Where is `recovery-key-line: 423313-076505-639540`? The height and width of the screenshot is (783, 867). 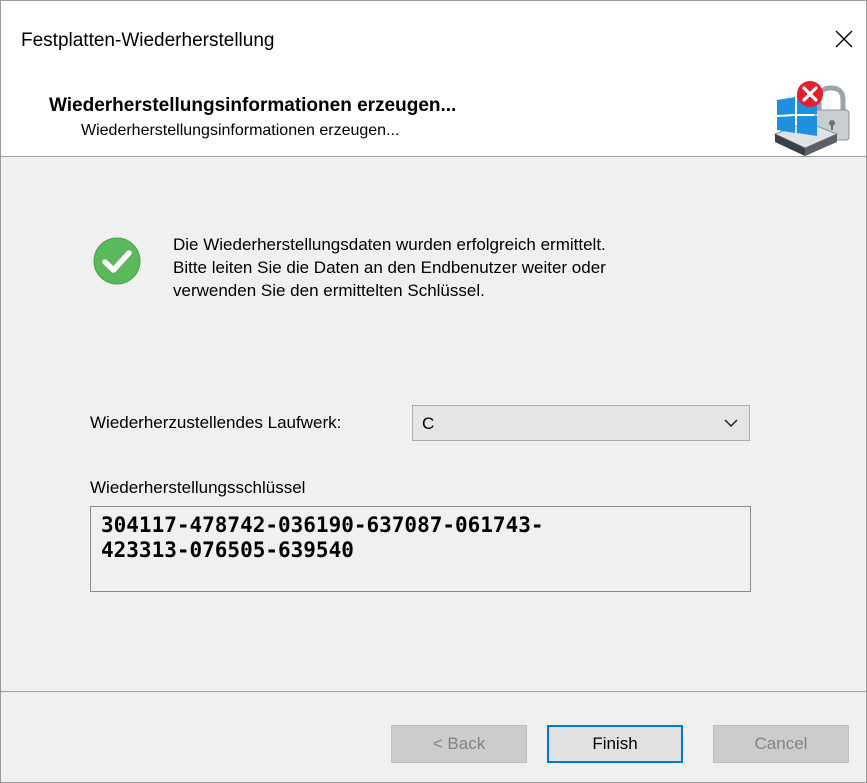
recovery-key-line: 423313-076505-639540 is located at coordinates (227, 550).